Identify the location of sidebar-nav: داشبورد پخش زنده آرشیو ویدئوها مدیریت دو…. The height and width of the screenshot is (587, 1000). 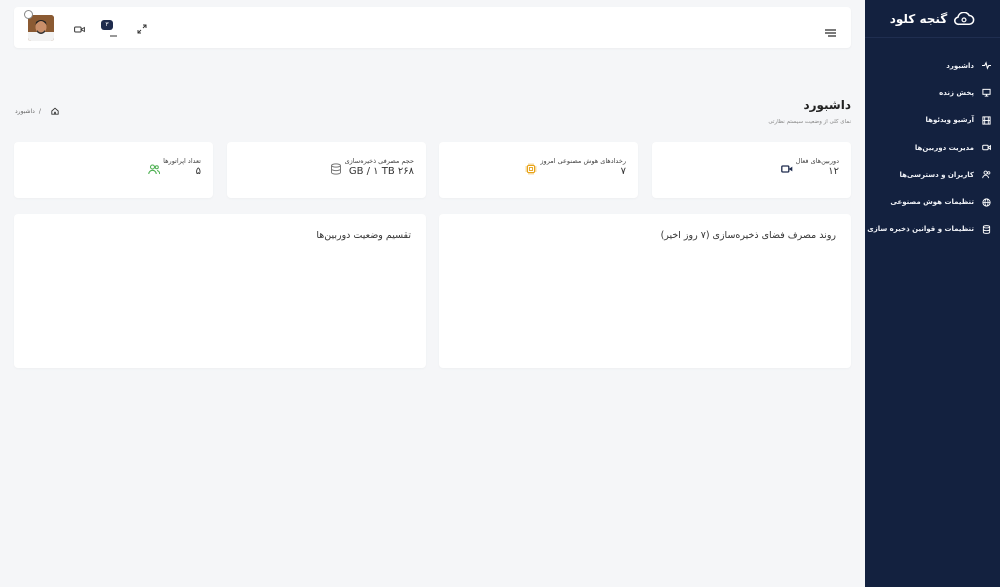
(932, 147).